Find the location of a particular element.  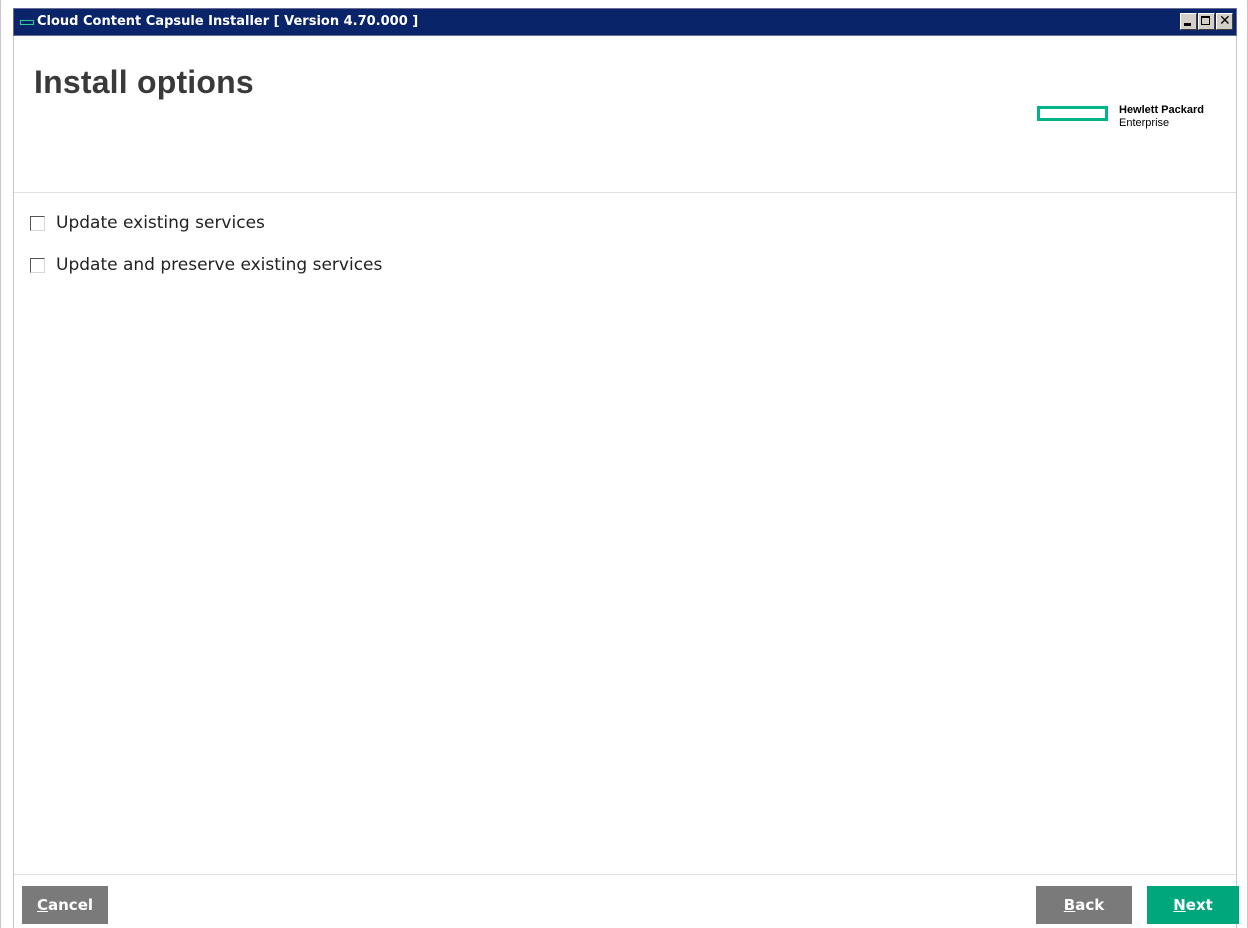

minimize-icon is located at coordinates (1187, 24).